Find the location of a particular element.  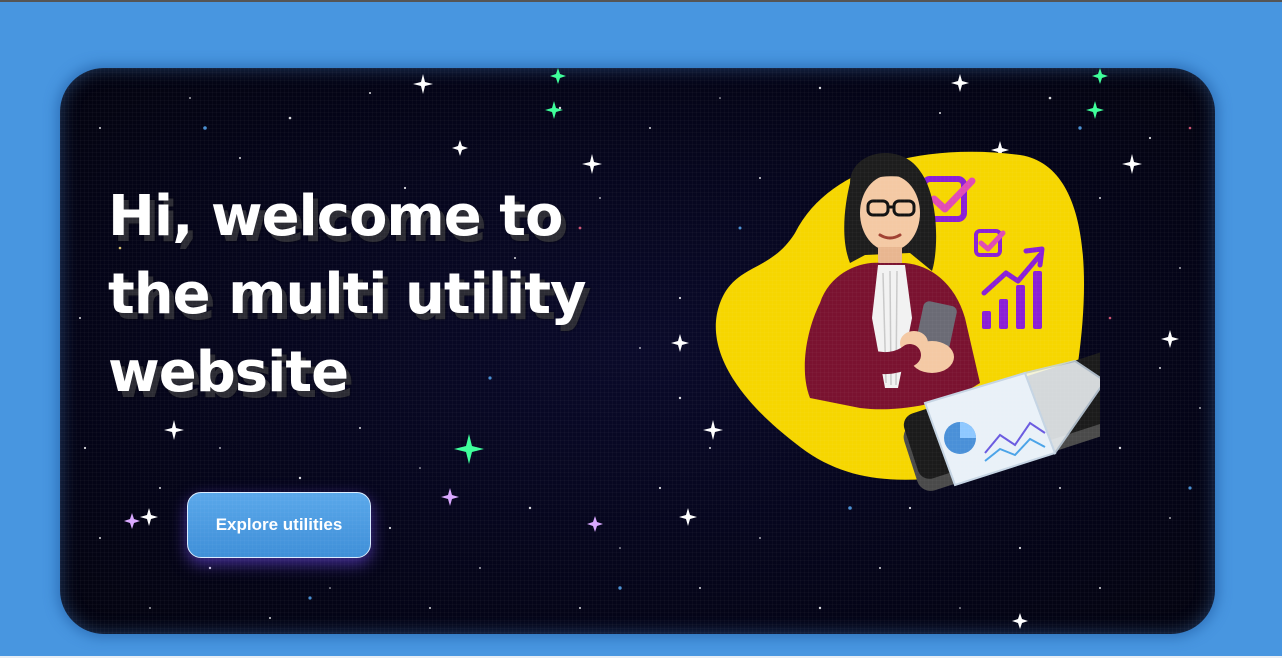

hero-headline: Hi, welcome to the multi utility website is located at coordinates (347, 294).